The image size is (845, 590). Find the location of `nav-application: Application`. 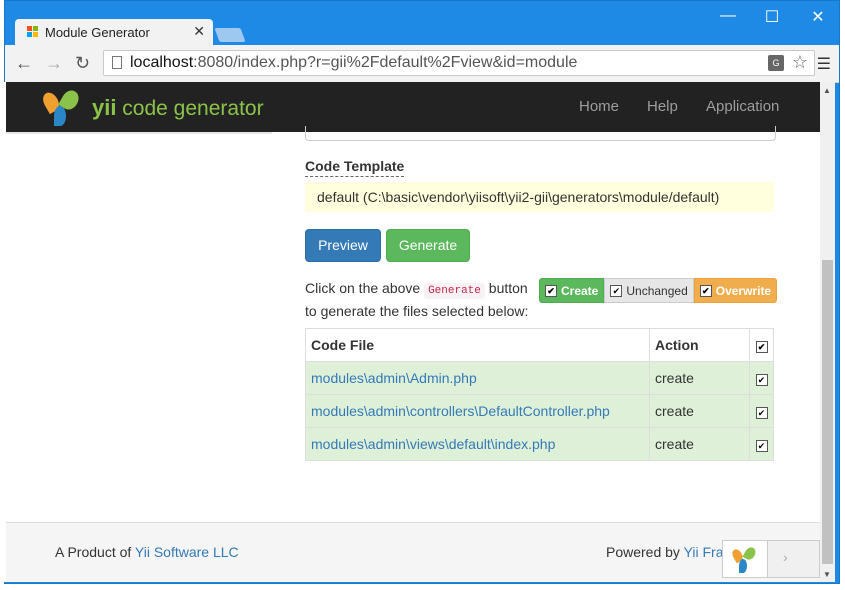

nav-application: Application is located at coordinates (742, 106).